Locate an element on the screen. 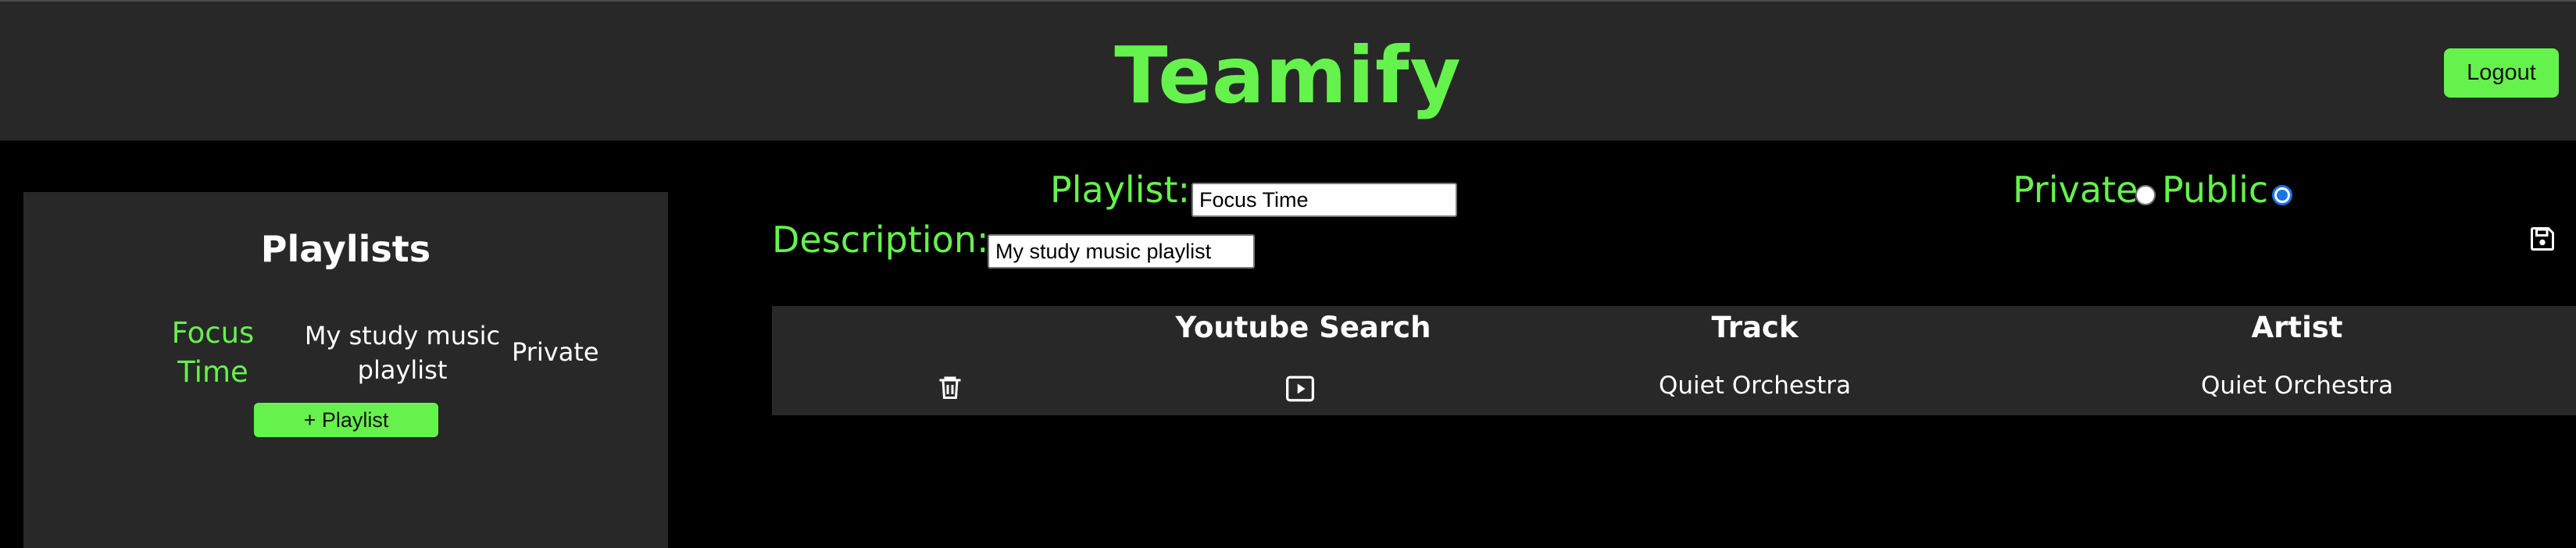 This screenshot has width=2576, height=548. playlist-description: My study music playlist is located at coordinates (402, 353).